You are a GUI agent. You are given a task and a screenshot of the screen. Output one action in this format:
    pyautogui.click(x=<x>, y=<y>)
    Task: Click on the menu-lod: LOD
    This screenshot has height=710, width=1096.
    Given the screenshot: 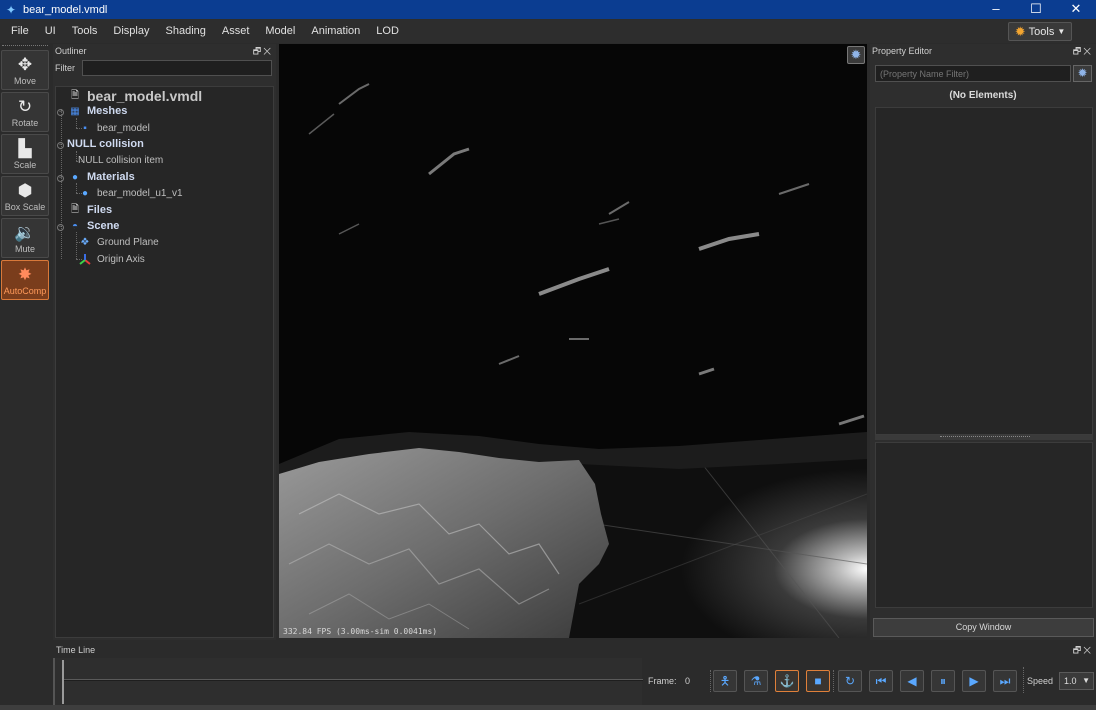 What is the action you would take?
    pyautogui.click(x=387, y=31)
    